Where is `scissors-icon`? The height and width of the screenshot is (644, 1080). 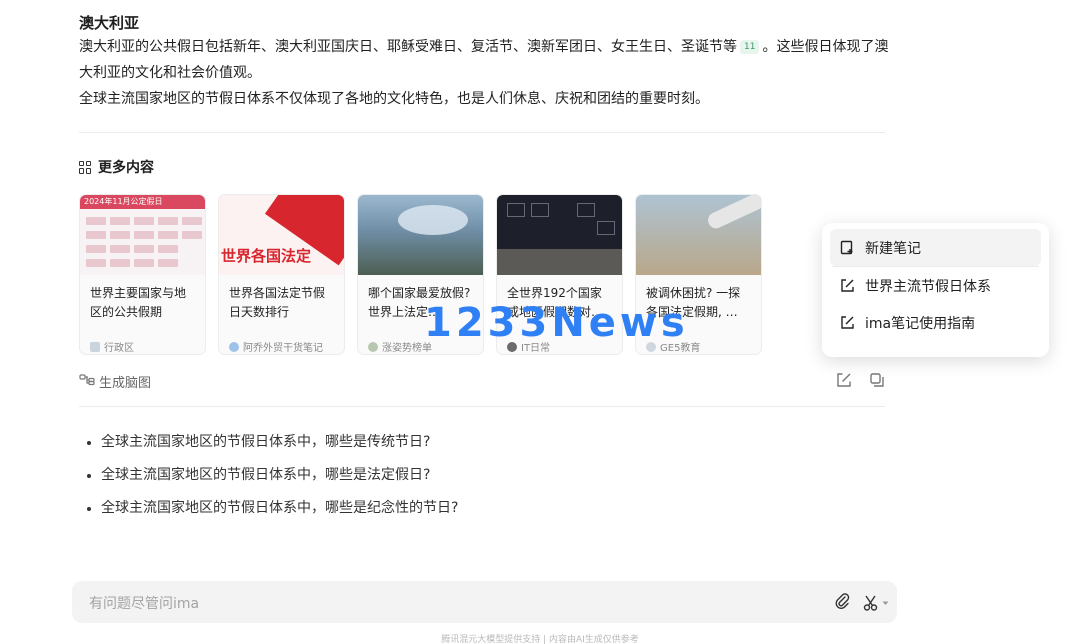 scissors-icon is located at coordinates (875, 603).